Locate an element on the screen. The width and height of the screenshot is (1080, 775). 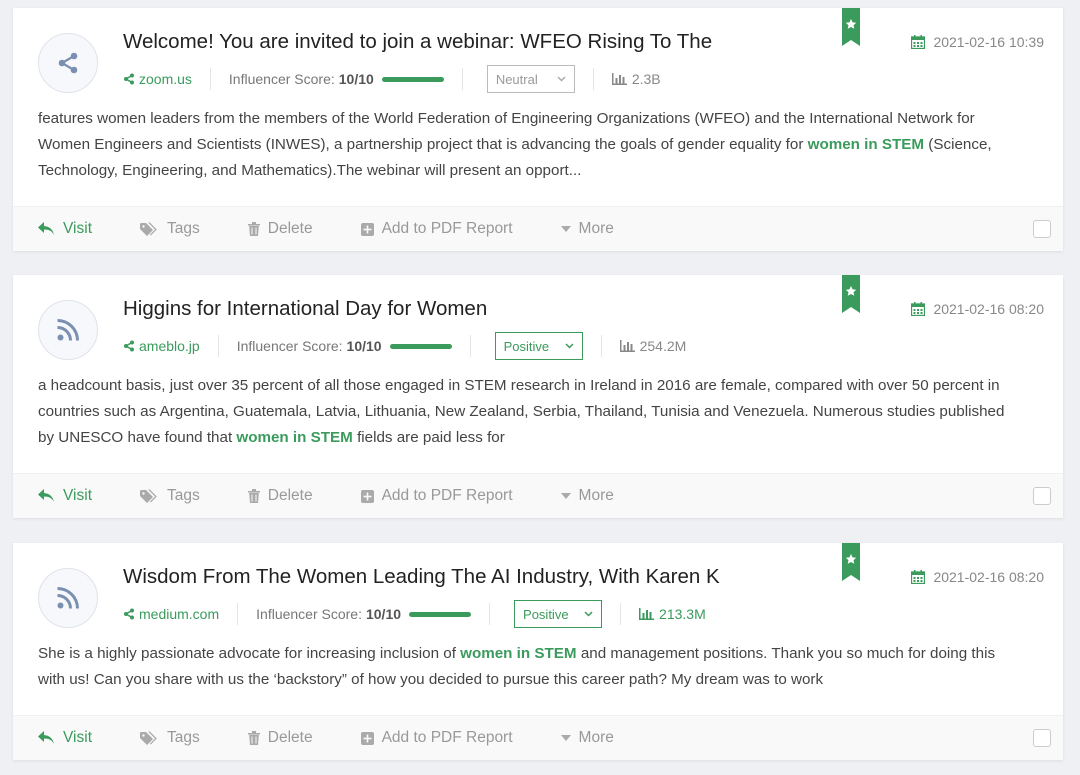
reach-stat: 213.3M is located at coordinates (672, 614).